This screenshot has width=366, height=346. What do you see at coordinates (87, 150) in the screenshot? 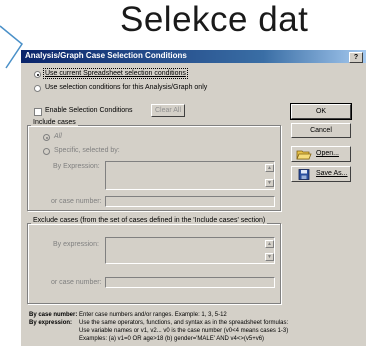
I see `include-specific-label: Specific, selected by:` at bounding box center [87, 150].